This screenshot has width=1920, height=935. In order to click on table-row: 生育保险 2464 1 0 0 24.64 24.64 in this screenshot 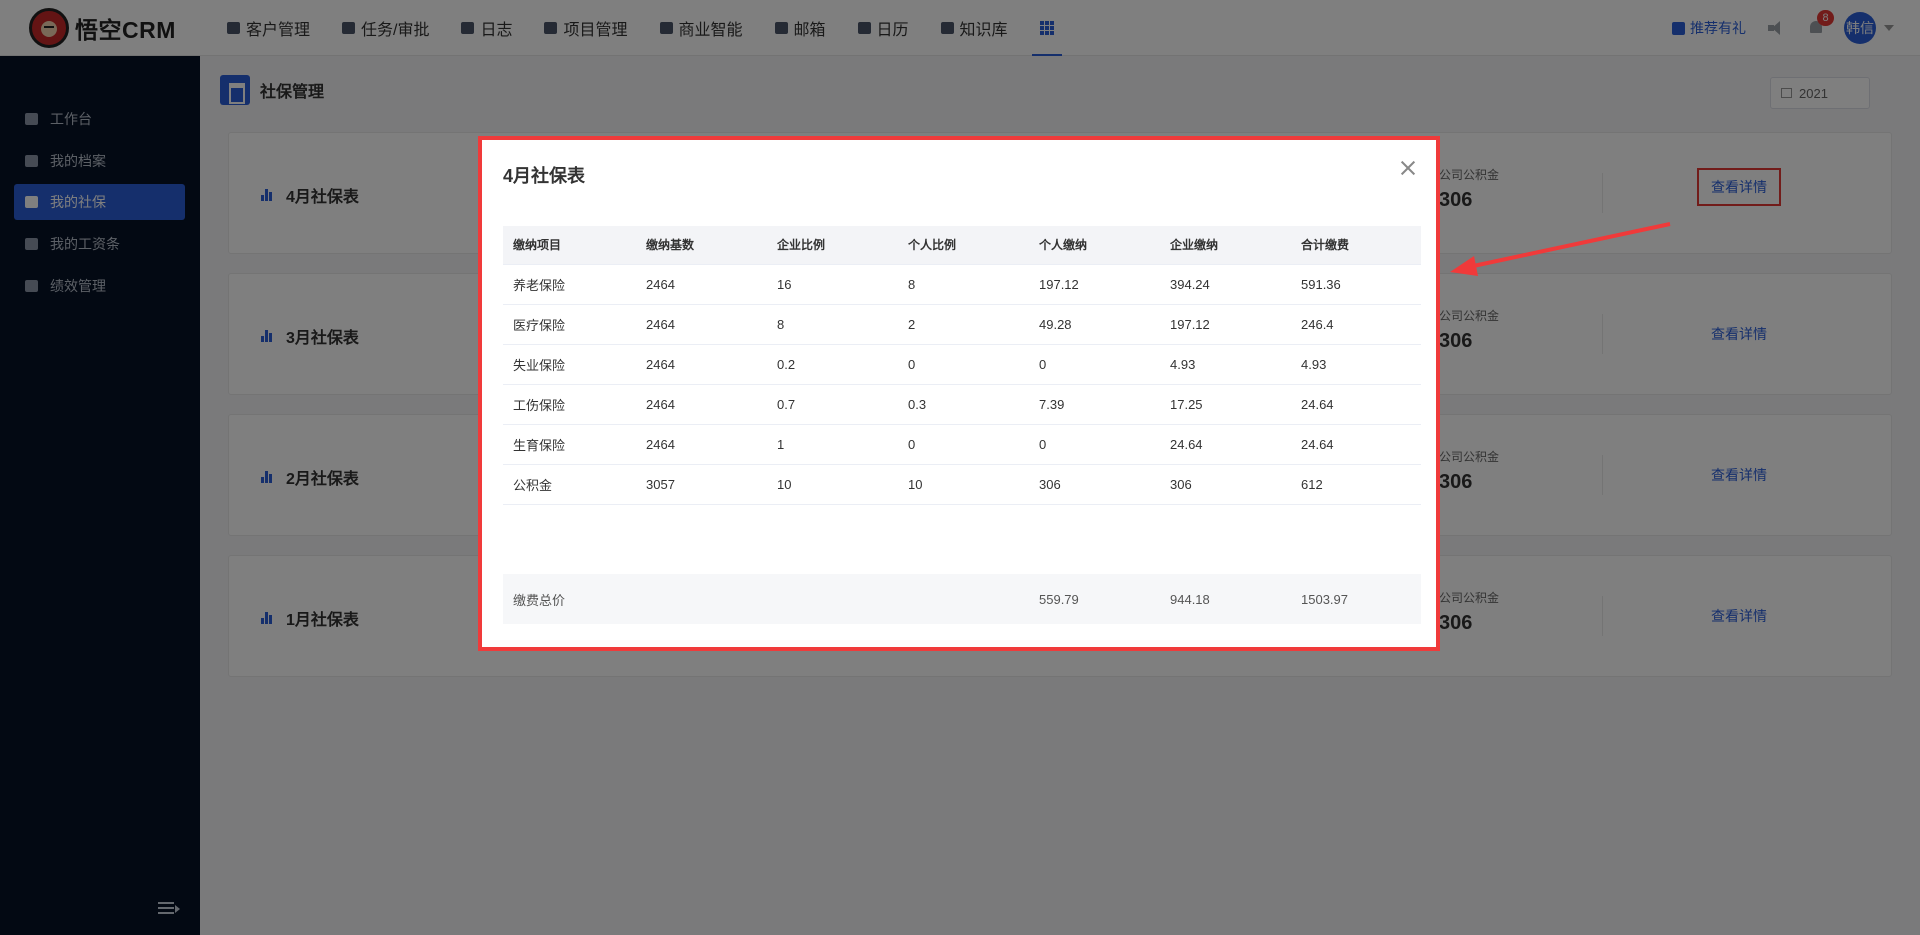, I will do `click(962, 444)`.